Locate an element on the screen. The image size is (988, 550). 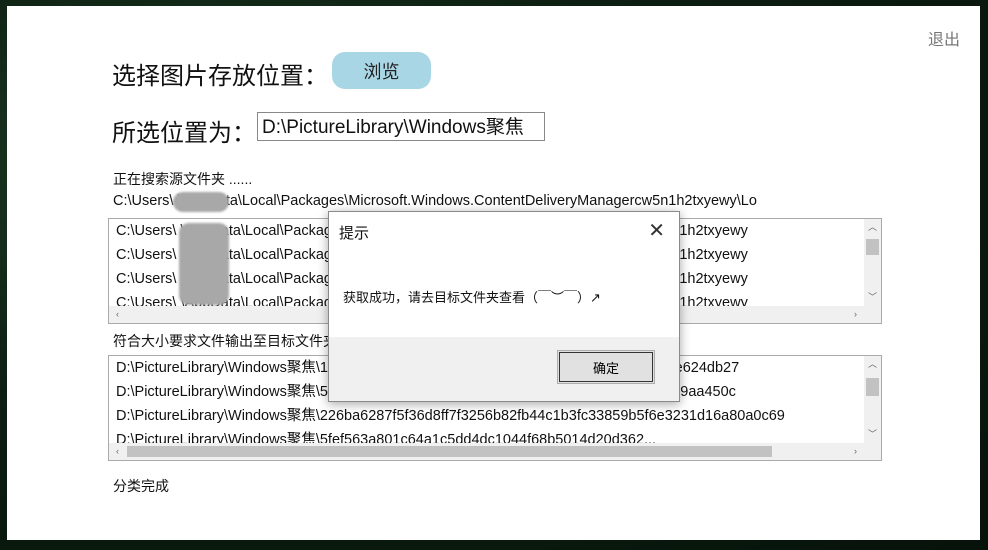
close-icon: ✕ is located at coordinates (656, 230).